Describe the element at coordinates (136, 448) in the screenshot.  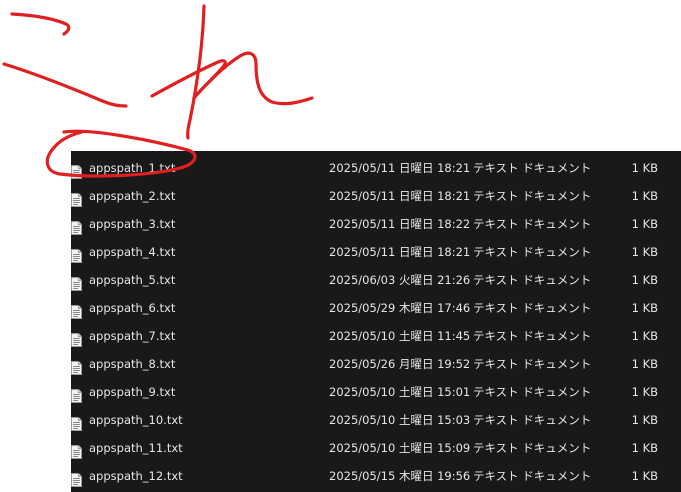
I see `file-name: appspath_11.txt` at that location.